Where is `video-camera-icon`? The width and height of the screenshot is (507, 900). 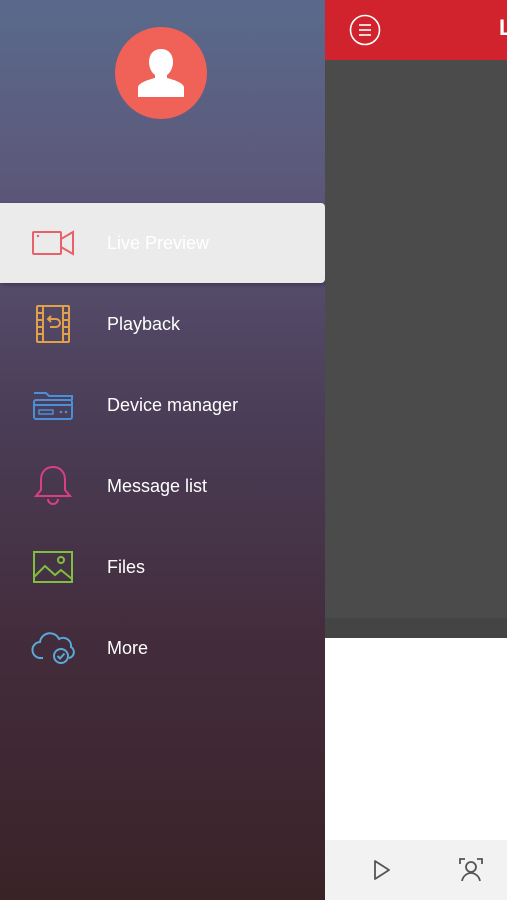 video-camera-icon is located at coordinates (53, 243).